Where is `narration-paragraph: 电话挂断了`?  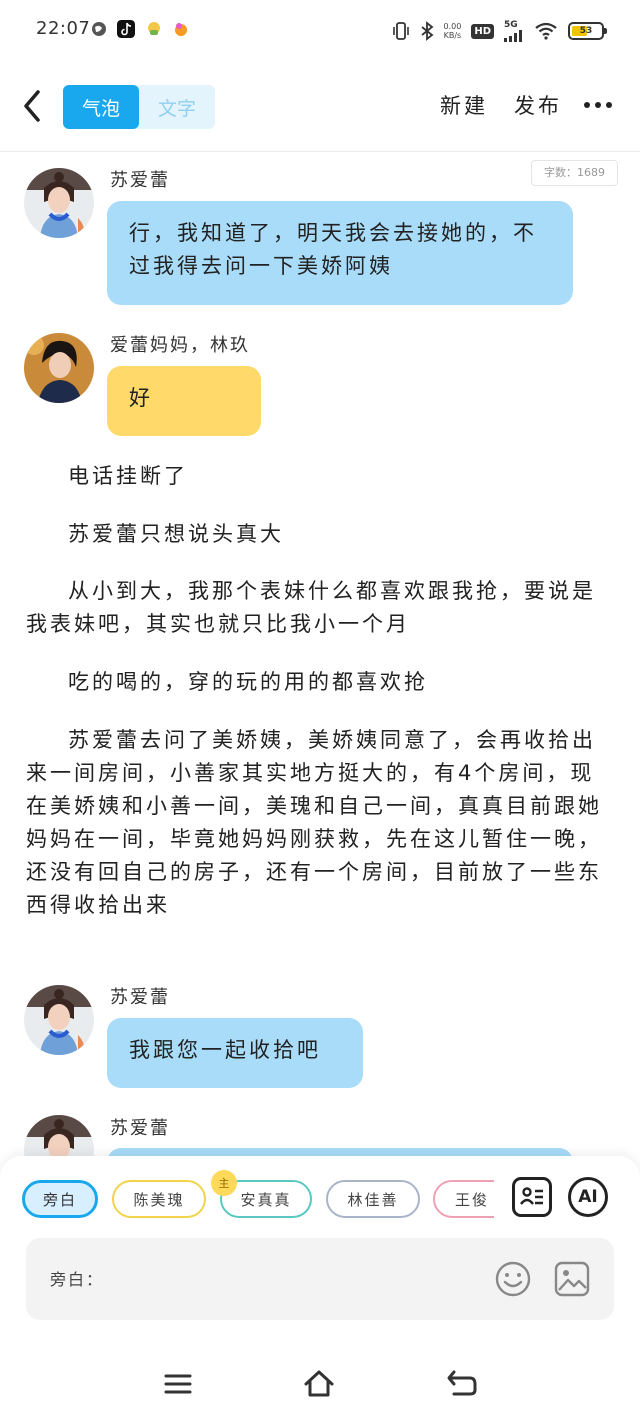 narration-paragraph: 电话挂断了 is located at coordinates (316, 476).